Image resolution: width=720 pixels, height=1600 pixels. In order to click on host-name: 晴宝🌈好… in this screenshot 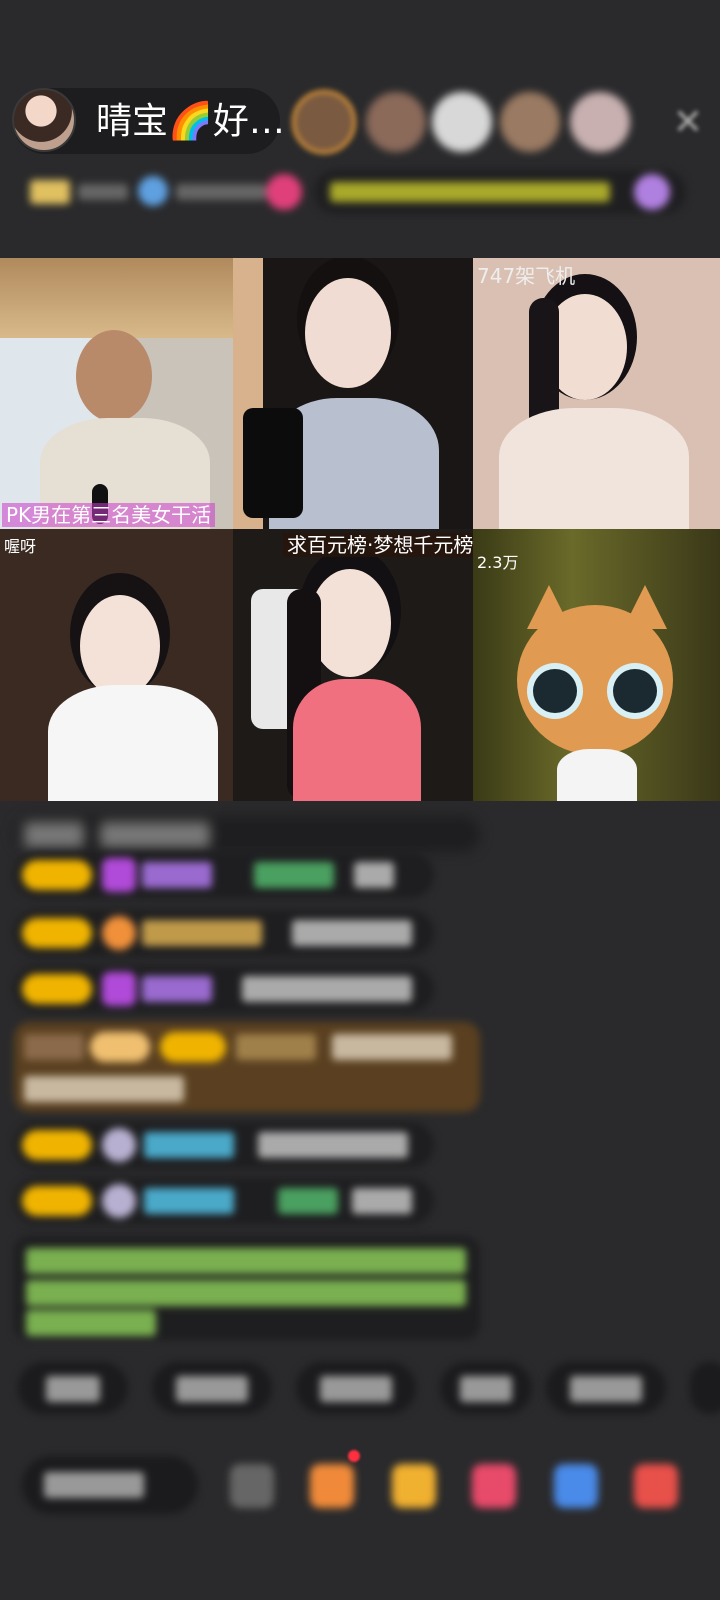, I will do `click(190, 122)`.